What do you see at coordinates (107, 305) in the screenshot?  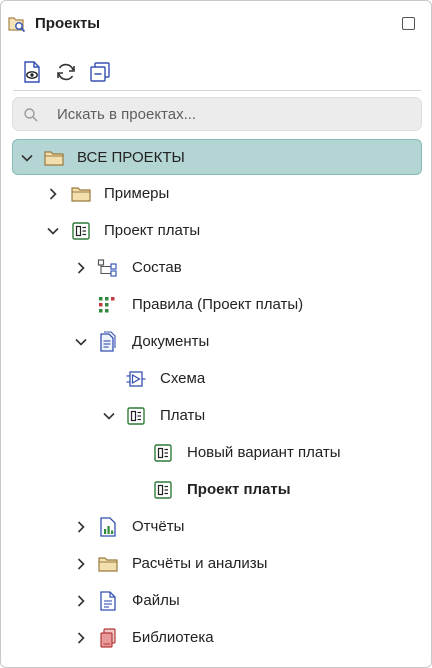 I see `rules-icon` at bounding box center [107, 305].